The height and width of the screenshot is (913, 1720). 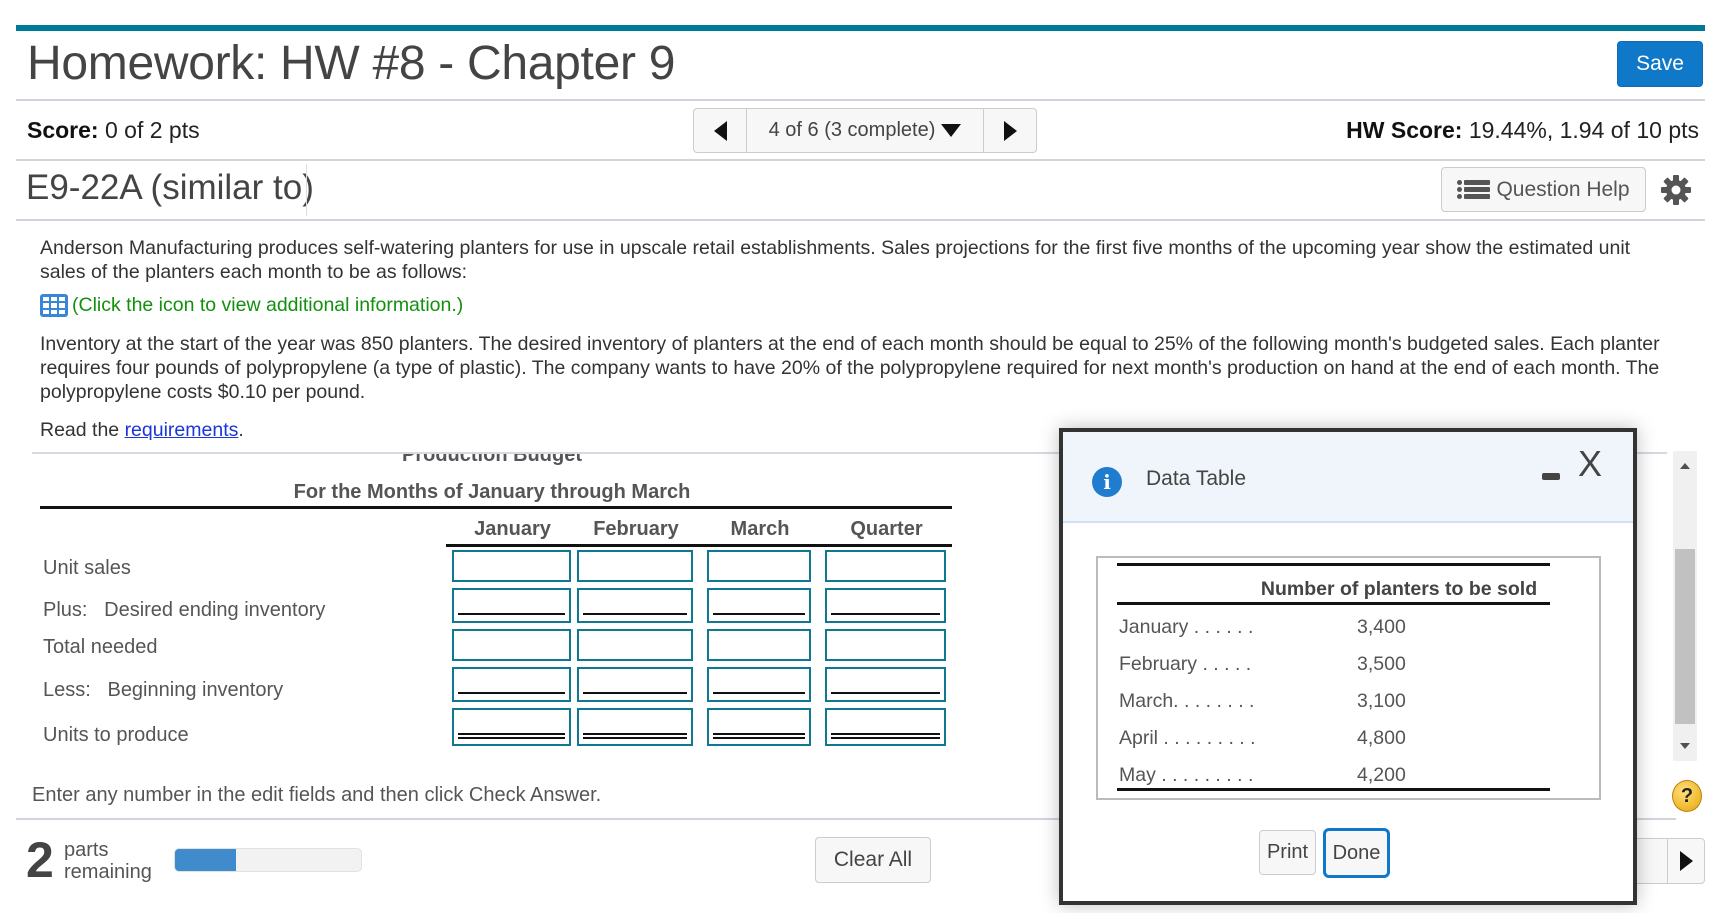 I want to click on question-help-button: Question Help, so click(x=1543, y=189).